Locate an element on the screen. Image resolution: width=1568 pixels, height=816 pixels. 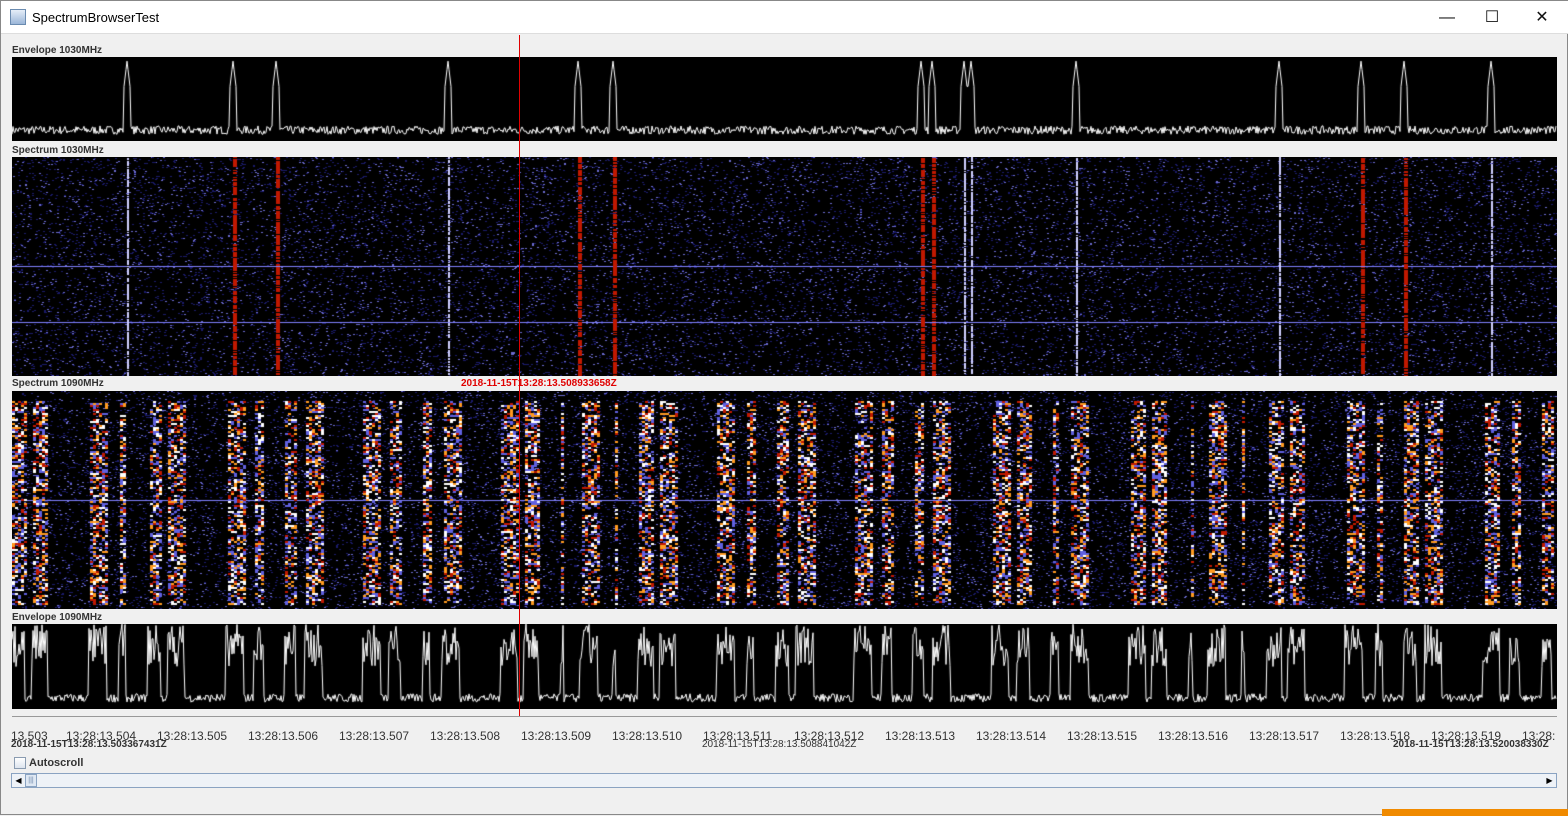
envelope-1090-plot is located at coordinates (784, 666).